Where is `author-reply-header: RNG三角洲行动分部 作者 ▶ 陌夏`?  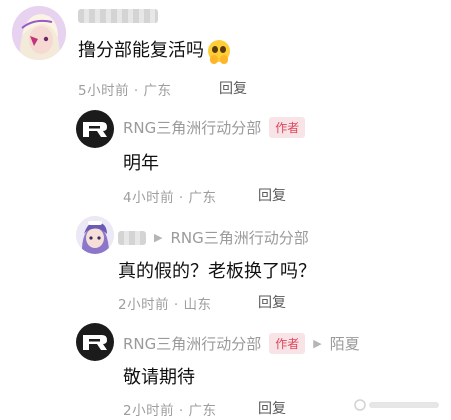 author-reply-header: RNG三角洲行动分部 作者 ▶ 陌夏 is located at coordinates (241, 343).